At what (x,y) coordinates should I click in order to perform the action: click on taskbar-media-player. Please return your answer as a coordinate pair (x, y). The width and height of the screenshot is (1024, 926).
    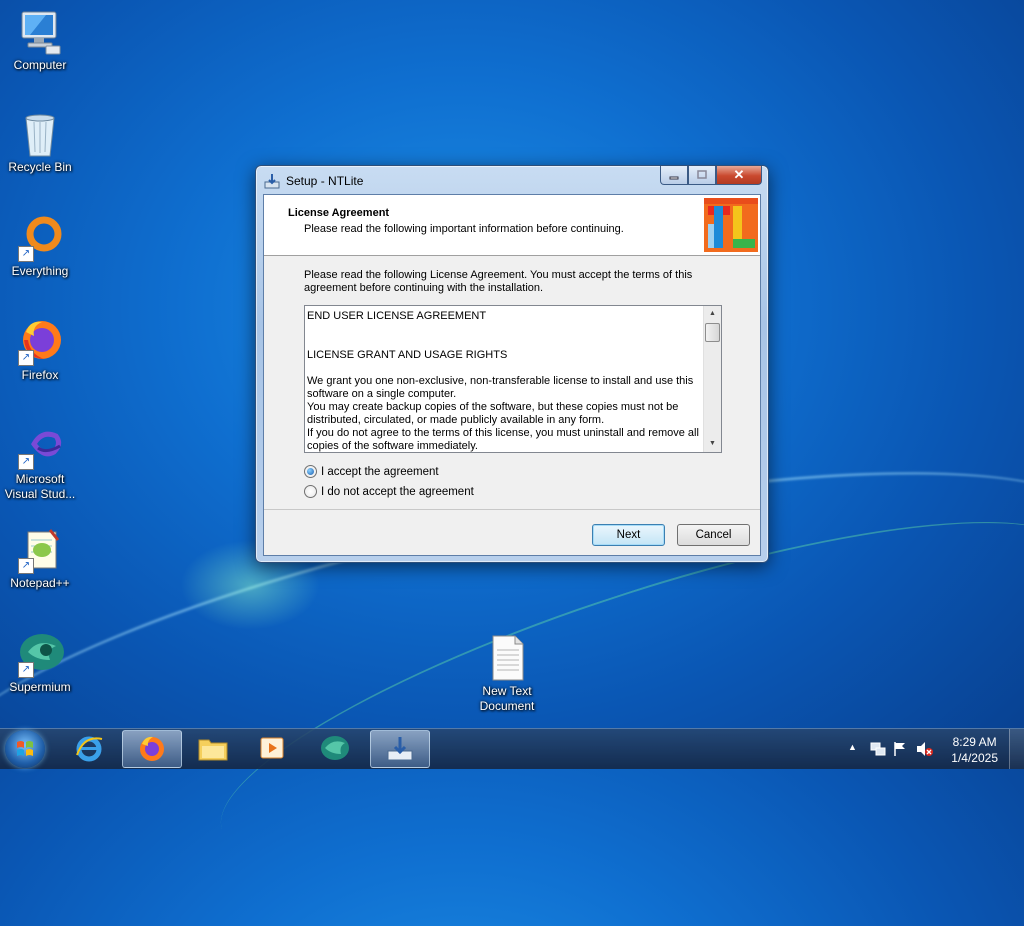
    Looking at the image, I should click on (273, 748).